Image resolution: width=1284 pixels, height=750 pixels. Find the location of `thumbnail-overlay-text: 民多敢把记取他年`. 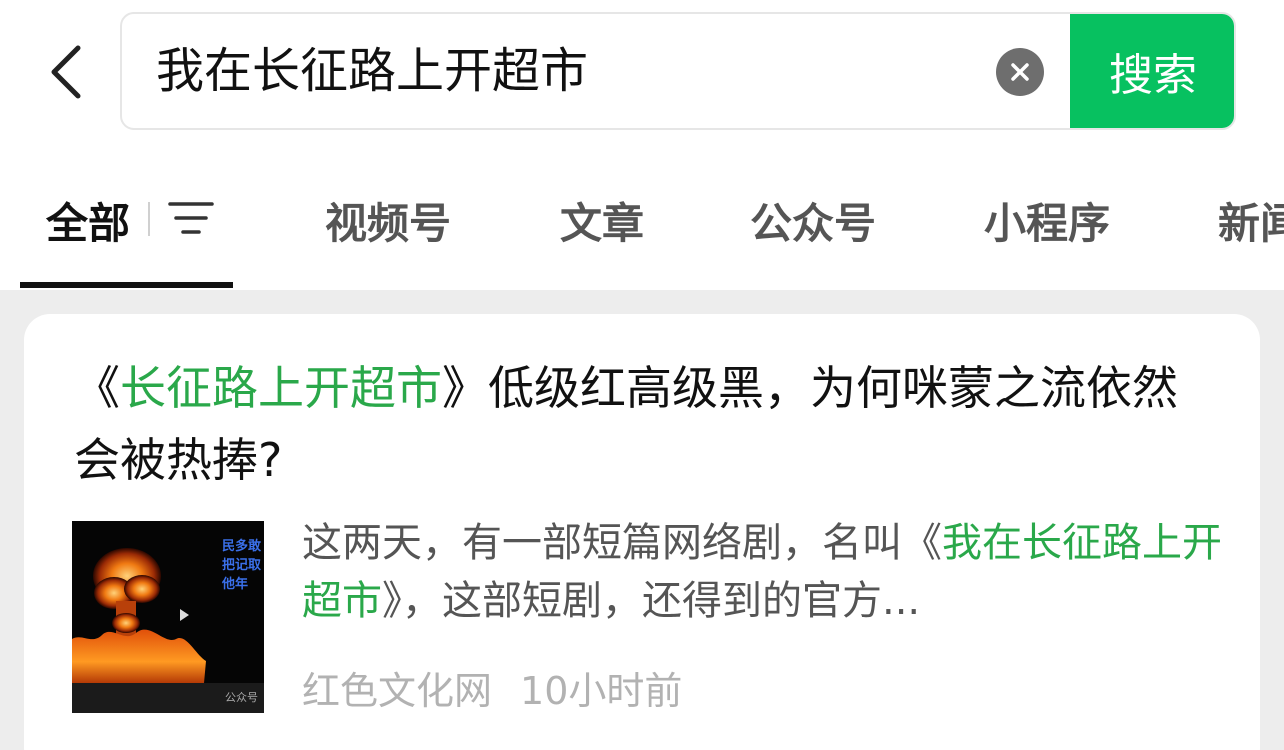

thumbnail-overlay-text: 民多敢把记取他年 is located at coordinates (242, 565).